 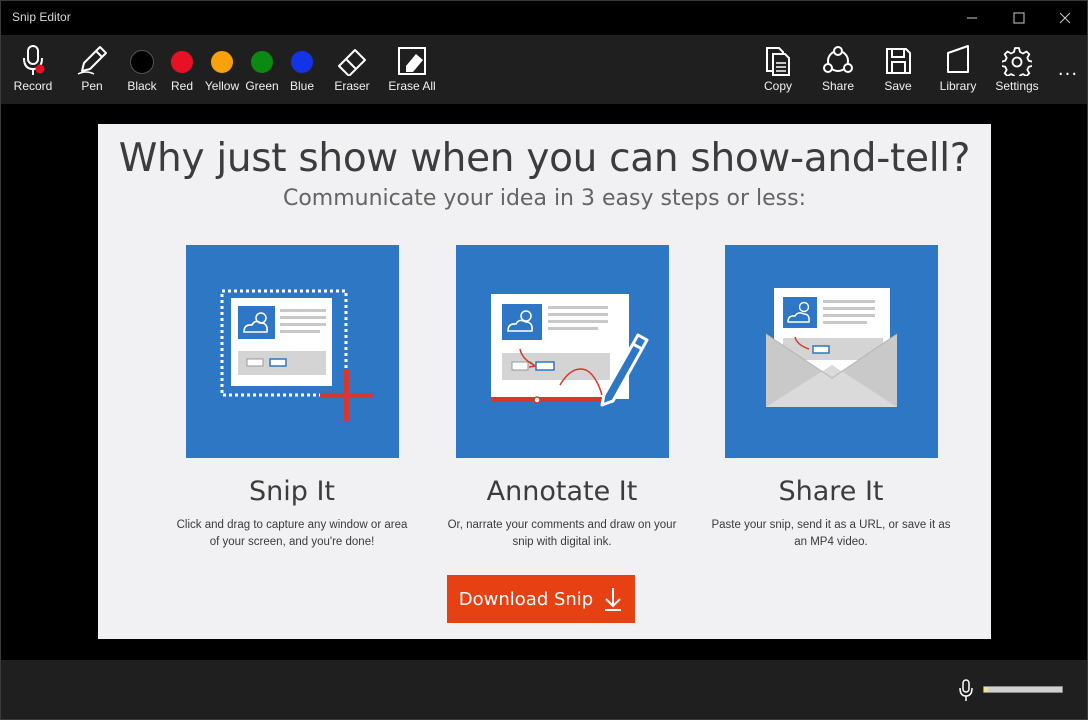 What do you see at coordinates (302, 62) in the screenshot?
I see `blue-swatch-icon` at bounding box center [302, 62].